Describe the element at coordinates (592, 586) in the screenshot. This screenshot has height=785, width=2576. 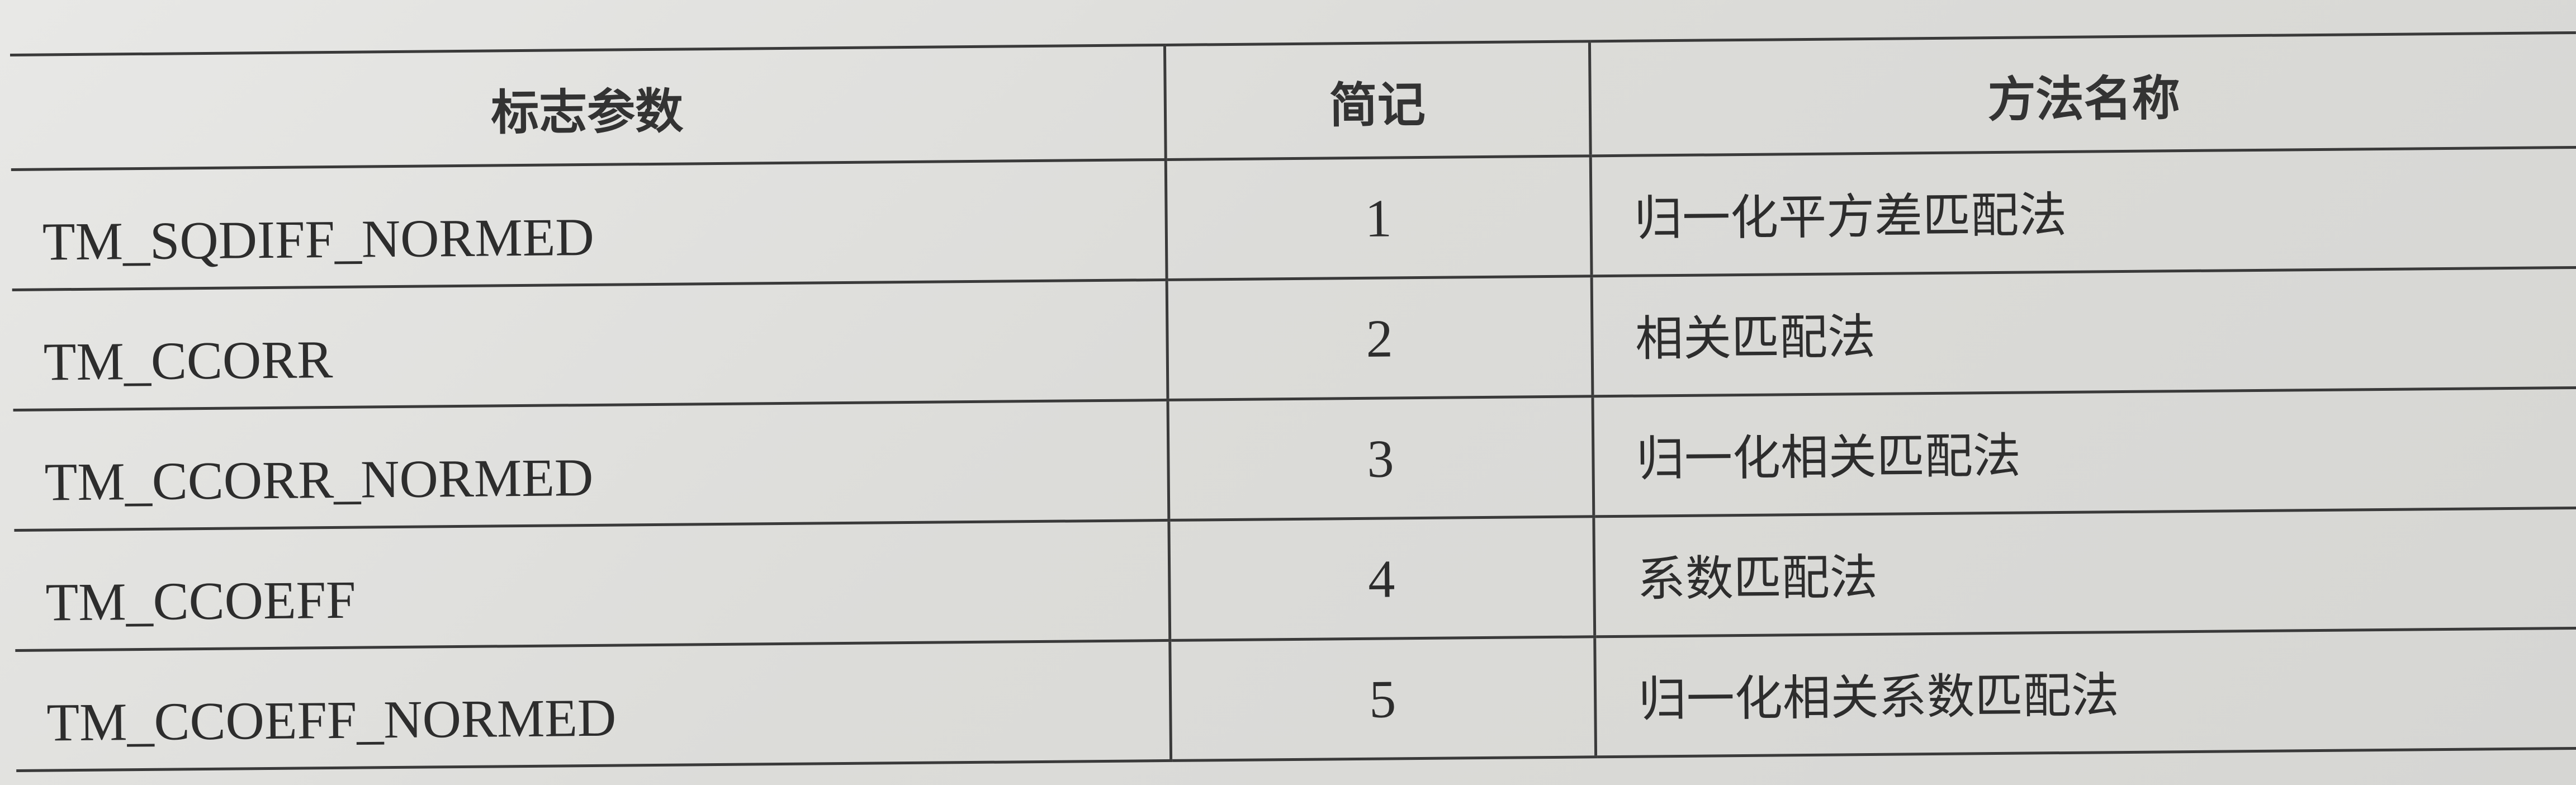
I see `flag-cell: TM_CCOEFF` at that location.